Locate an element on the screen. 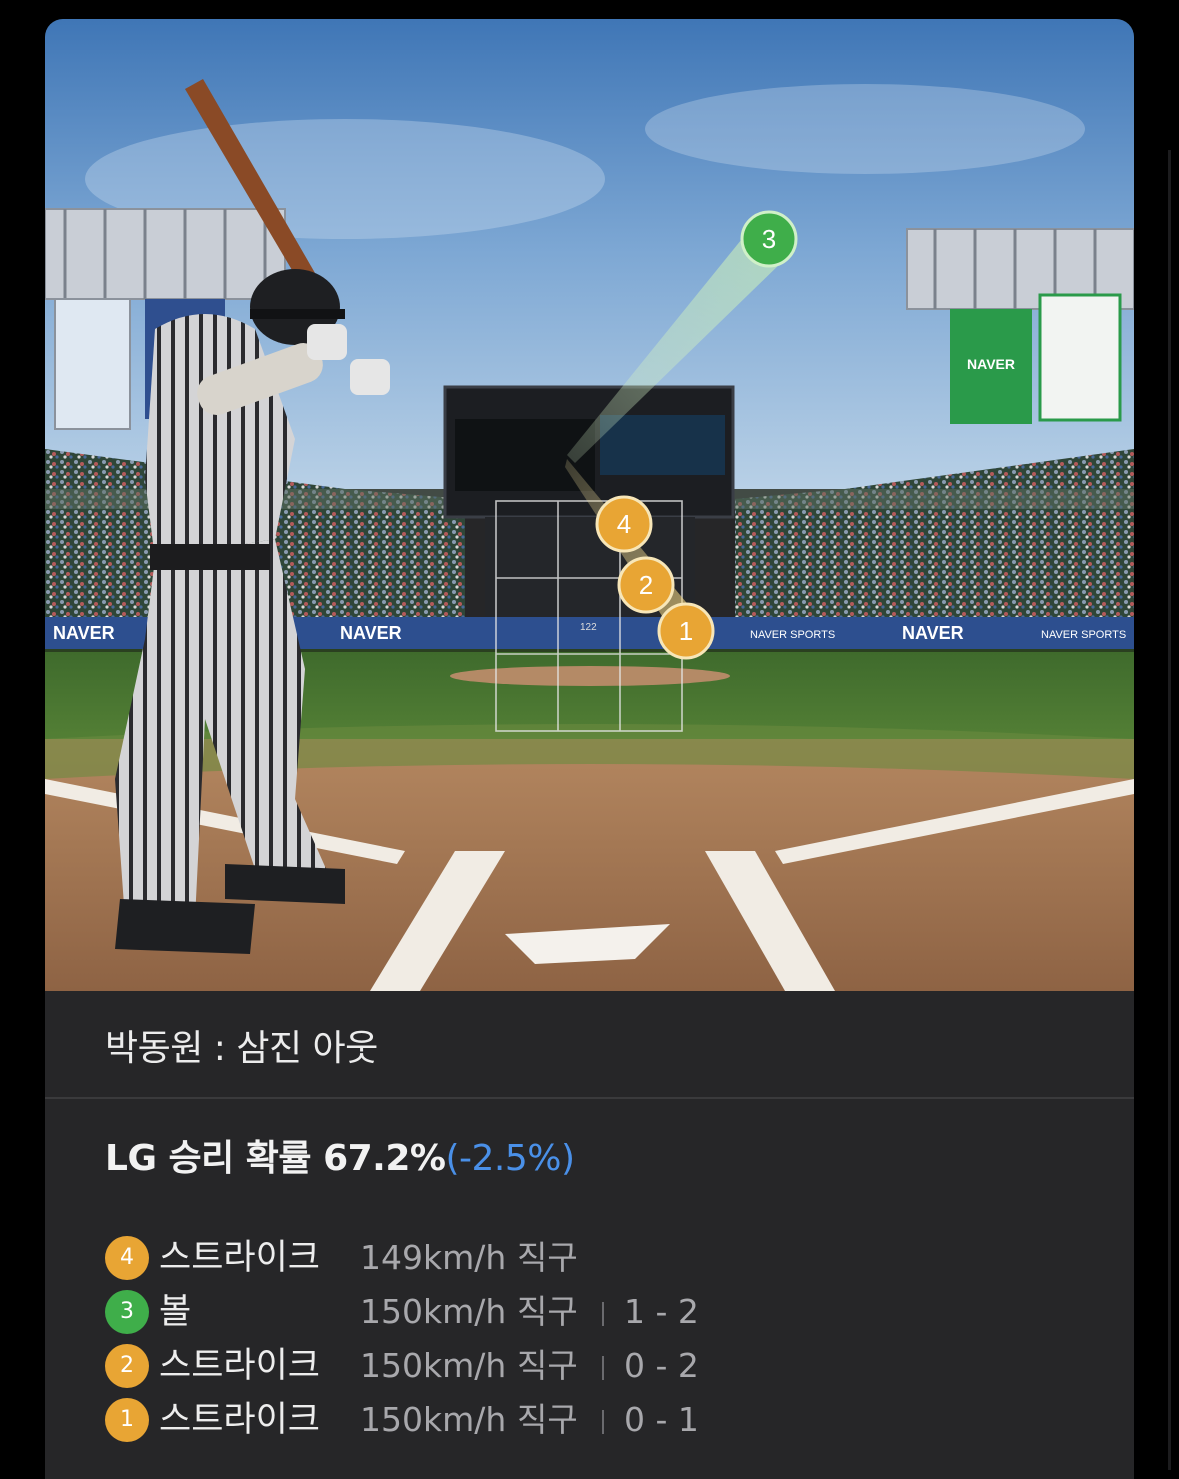  play-result-section: 박동원 : 삼진 아웃 is located at coordinates (589, 1045).